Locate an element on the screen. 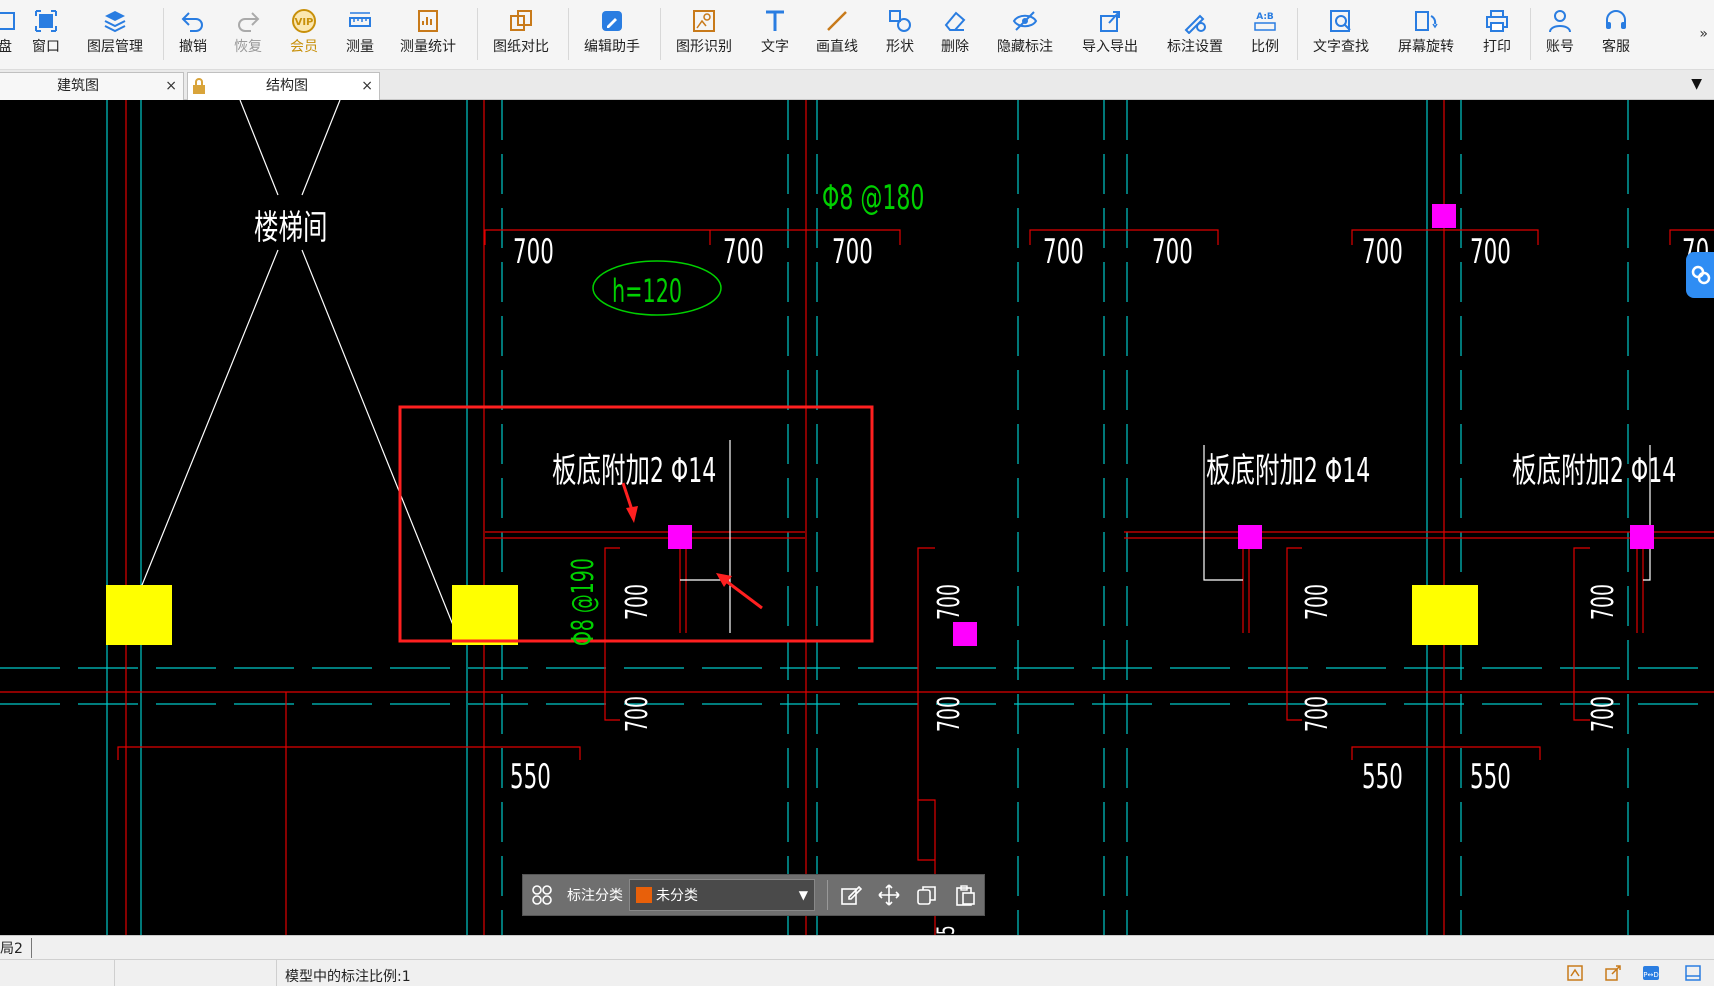 The image size is (1714, 986). copy-icon is located at coordinates (926, 895).